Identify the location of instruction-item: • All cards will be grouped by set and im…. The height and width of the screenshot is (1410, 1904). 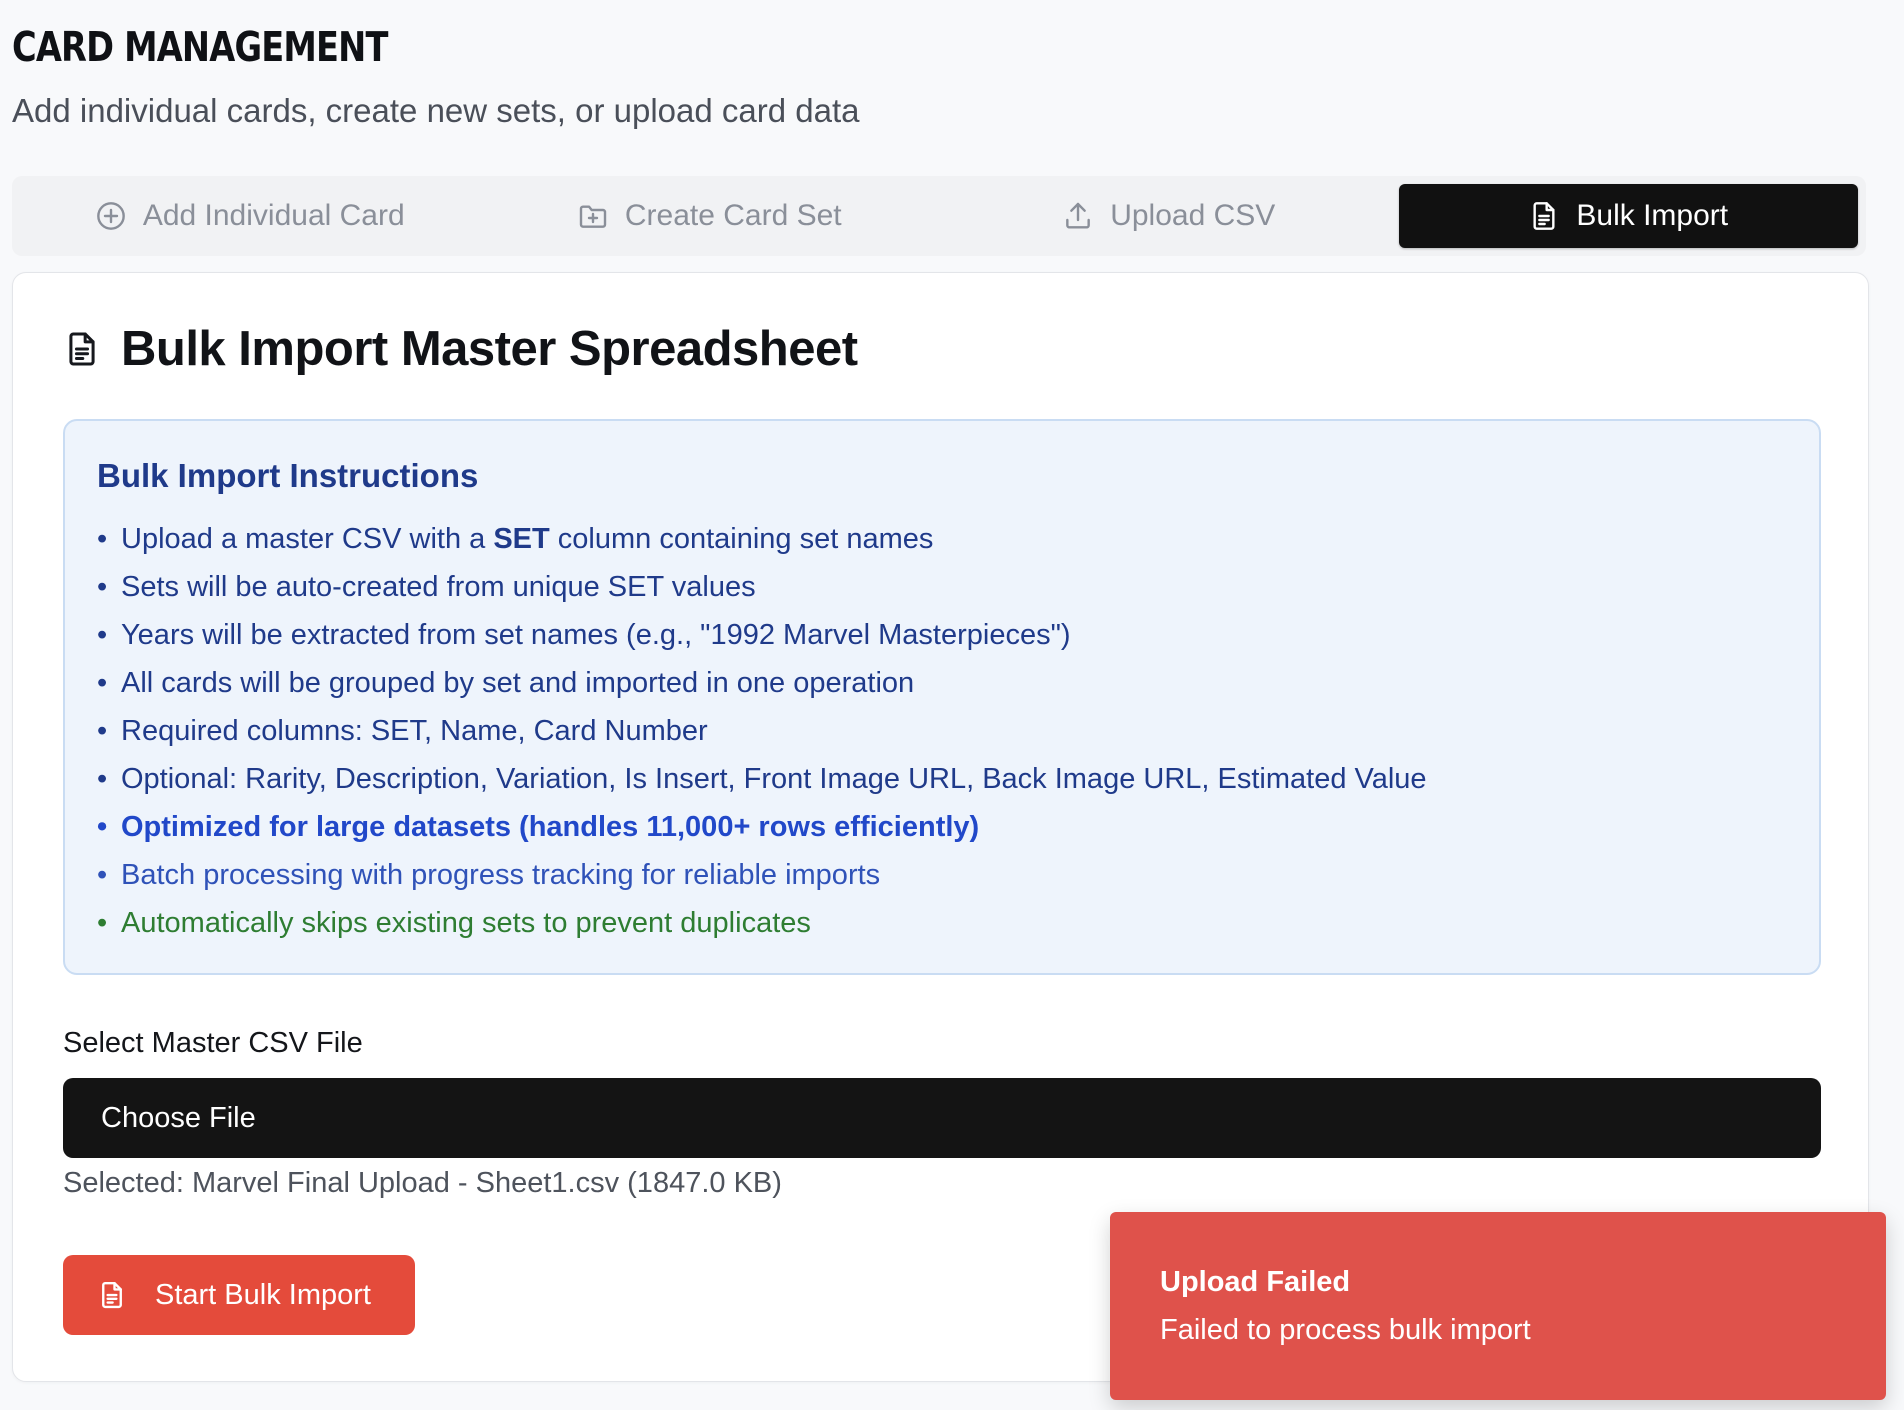
(506, 683).